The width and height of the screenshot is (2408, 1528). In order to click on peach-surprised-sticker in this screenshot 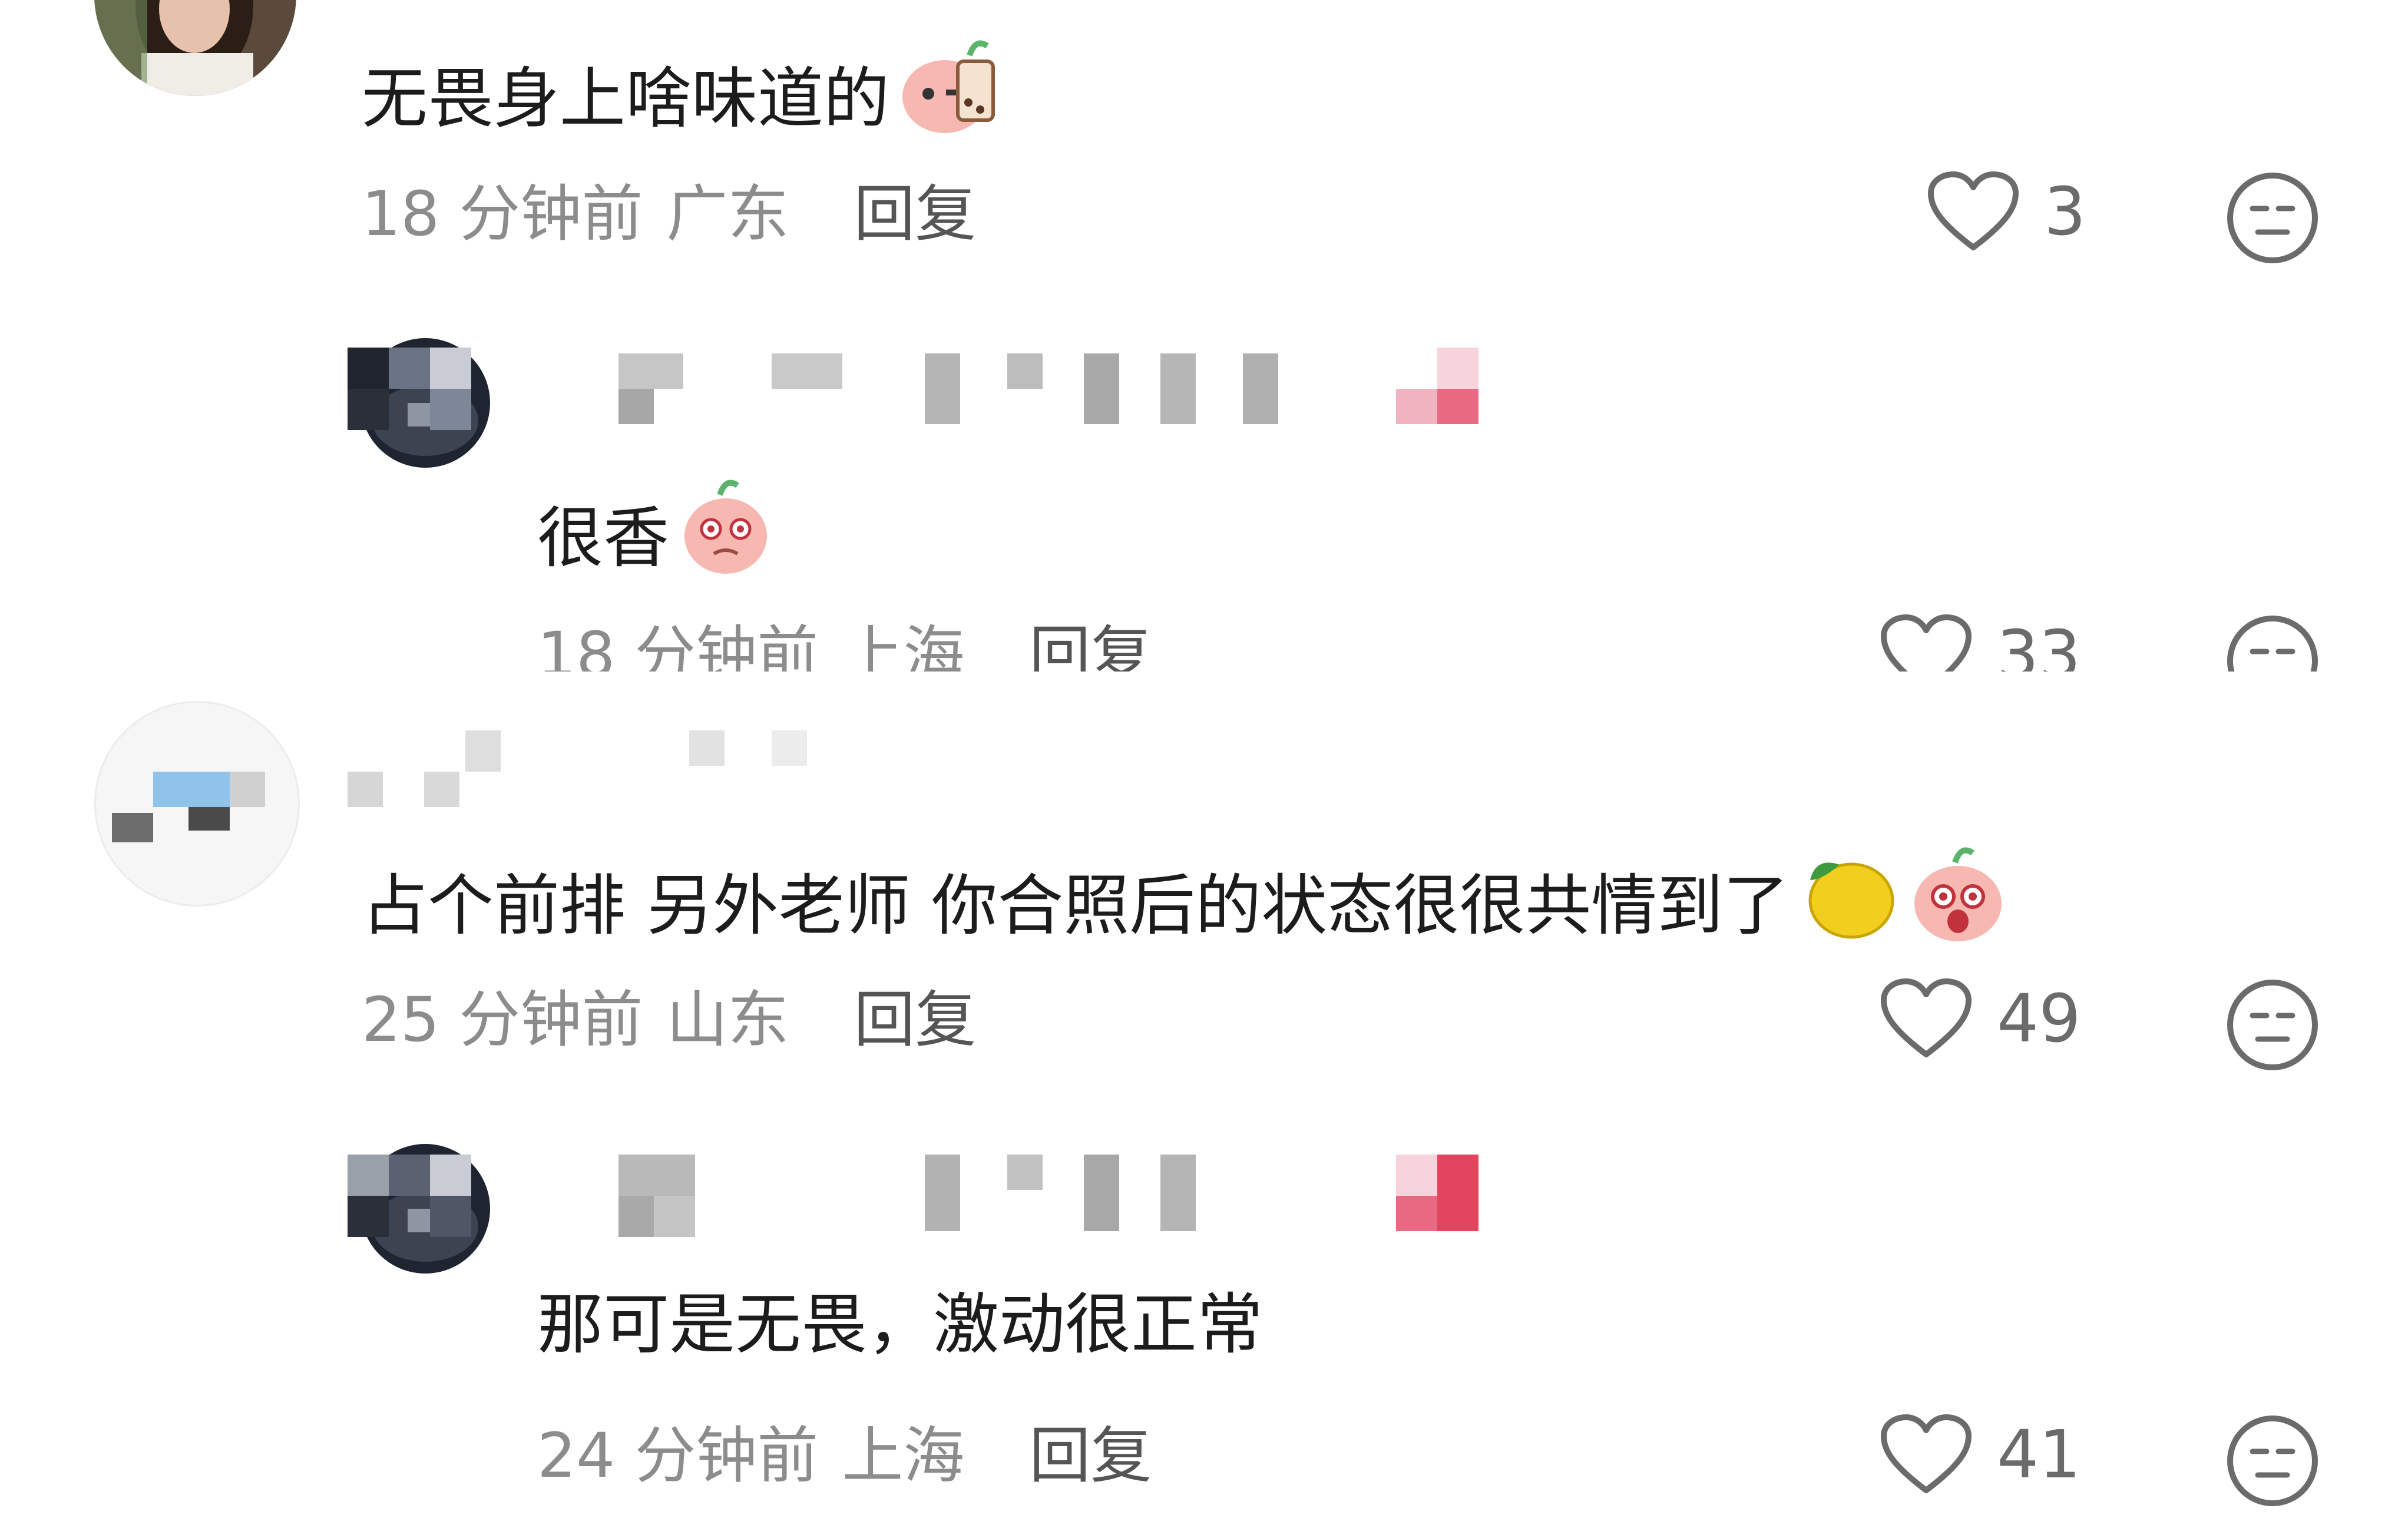, I will do `click(1958, 906)`.